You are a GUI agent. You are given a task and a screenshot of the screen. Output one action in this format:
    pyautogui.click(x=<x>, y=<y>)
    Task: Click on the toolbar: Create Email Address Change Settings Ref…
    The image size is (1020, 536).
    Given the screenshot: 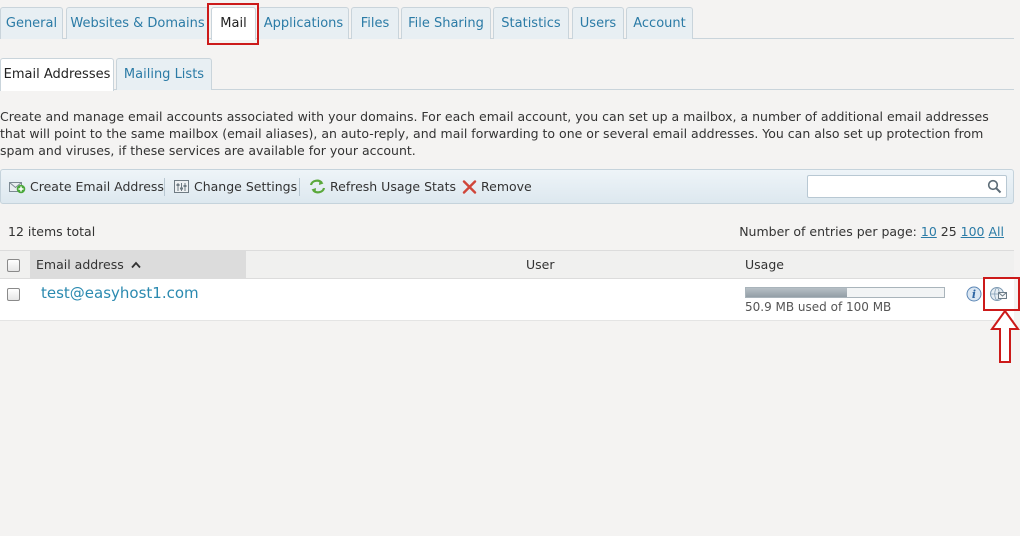 What is the action you would take?
    pyautogui.click(x=507, y=186)
    